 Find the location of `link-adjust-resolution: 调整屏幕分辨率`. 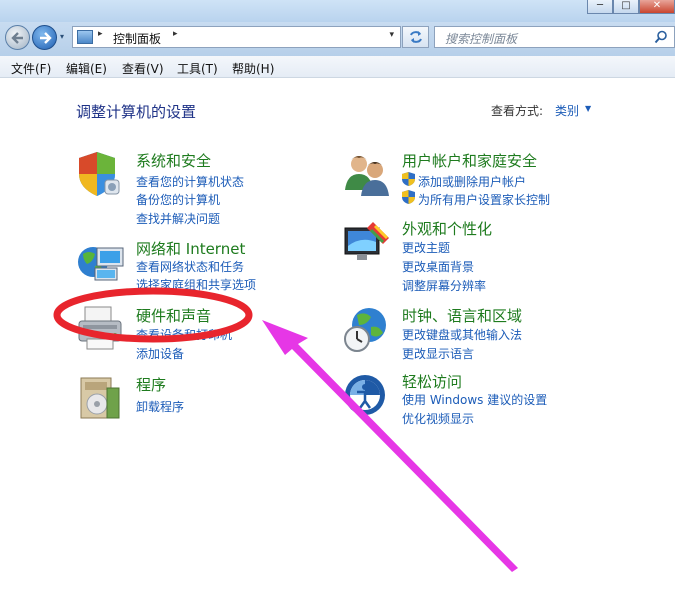

link-adjust-resolution: 调整屏幕分辨率 is located at coordinates (444, 285).